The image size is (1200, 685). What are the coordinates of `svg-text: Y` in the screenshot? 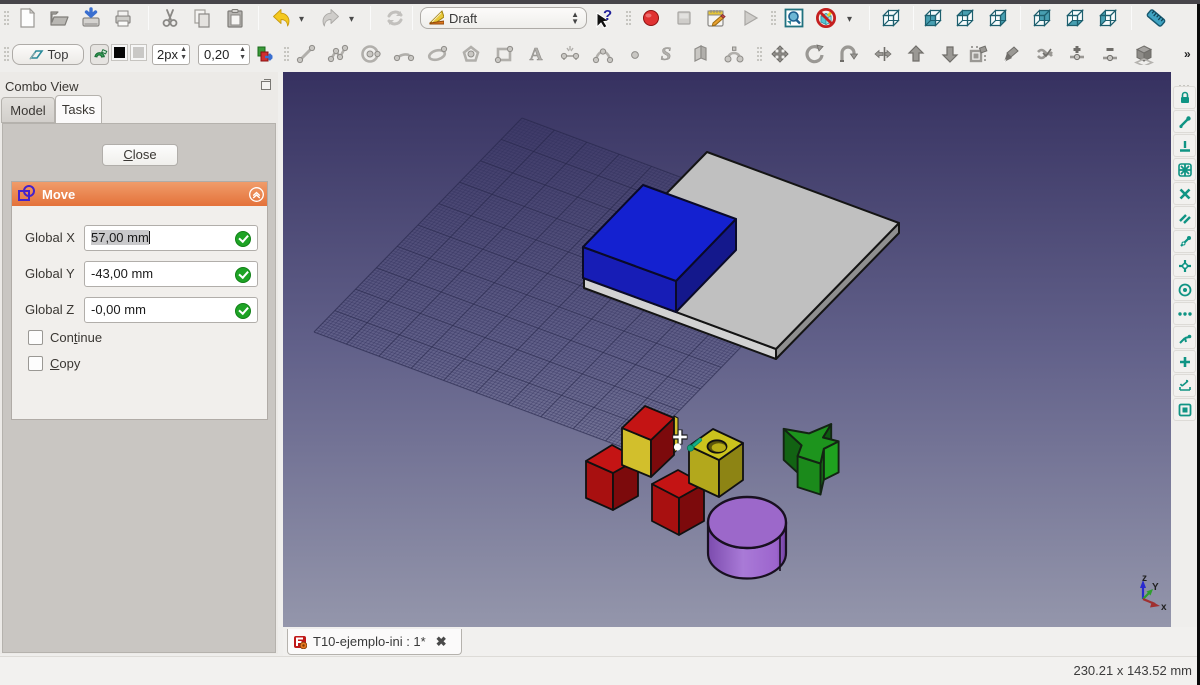 It's located at (1155, 587).